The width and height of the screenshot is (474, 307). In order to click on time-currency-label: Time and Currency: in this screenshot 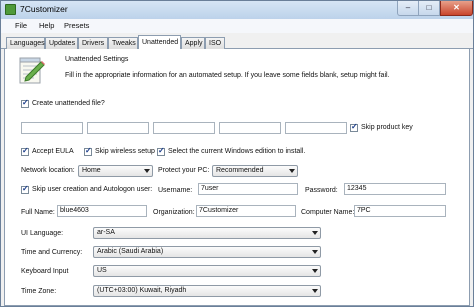, I will do `click(52, 252)`.